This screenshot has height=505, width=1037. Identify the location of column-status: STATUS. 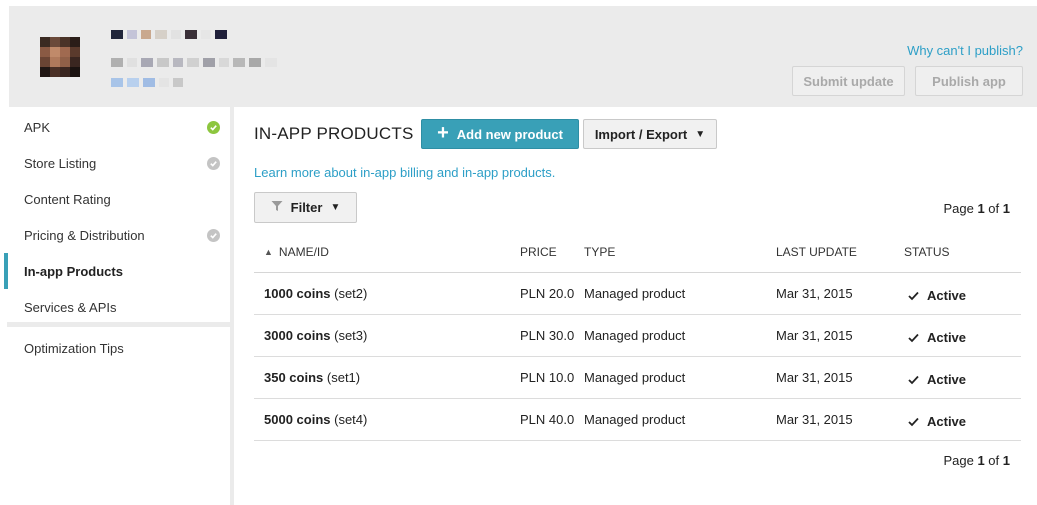
(927, 252).